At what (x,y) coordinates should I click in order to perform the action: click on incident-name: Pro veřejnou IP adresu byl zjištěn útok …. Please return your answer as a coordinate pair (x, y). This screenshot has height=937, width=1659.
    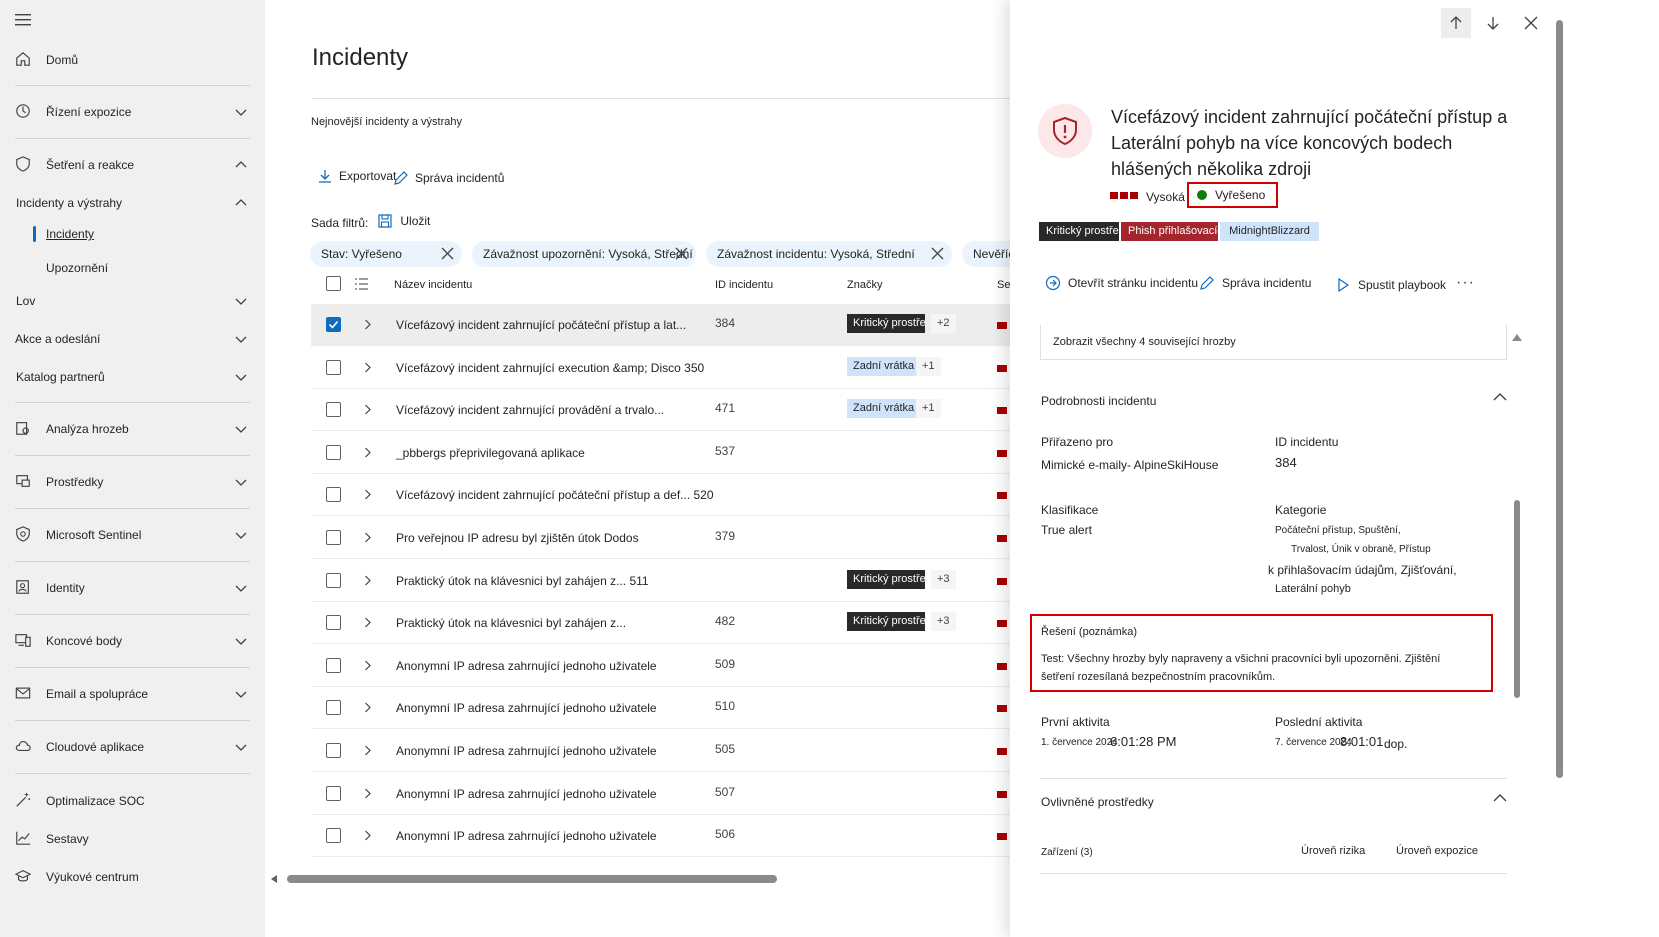
    Looking at the image, I should click on (517, 538).